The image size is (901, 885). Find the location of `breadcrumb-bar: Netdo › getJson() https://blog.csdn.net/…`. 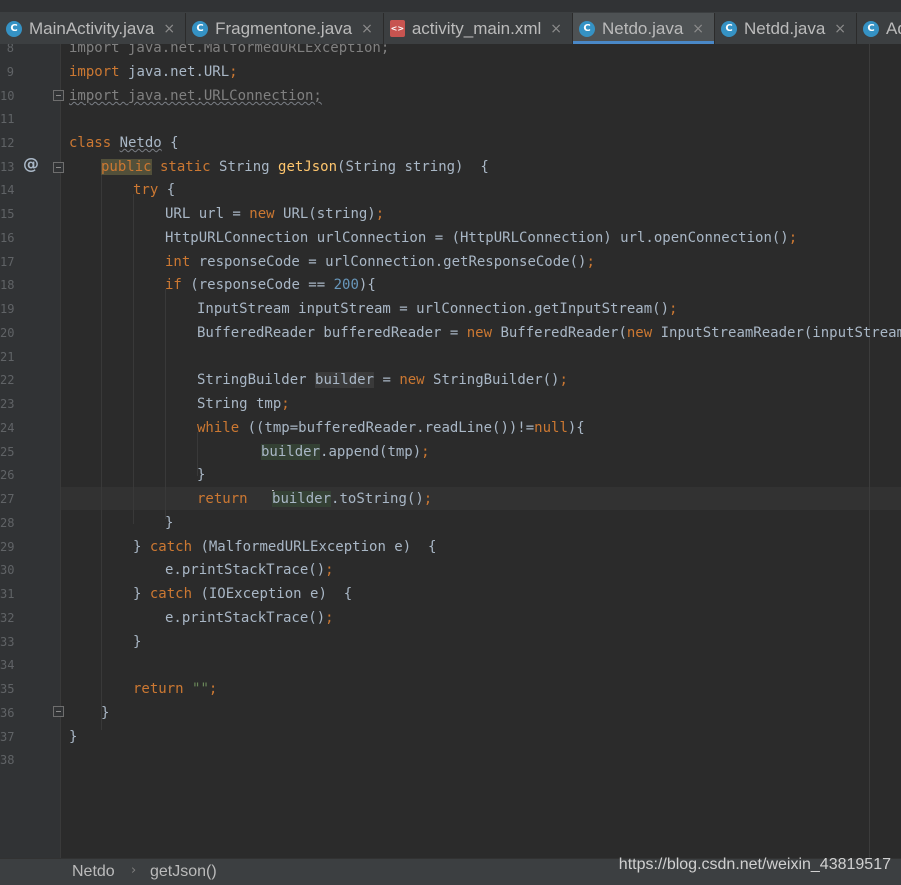

breadcrumb-bar: Netdo › getJson() https://blog.csdn.net/… is located at coordinates (450, 870).